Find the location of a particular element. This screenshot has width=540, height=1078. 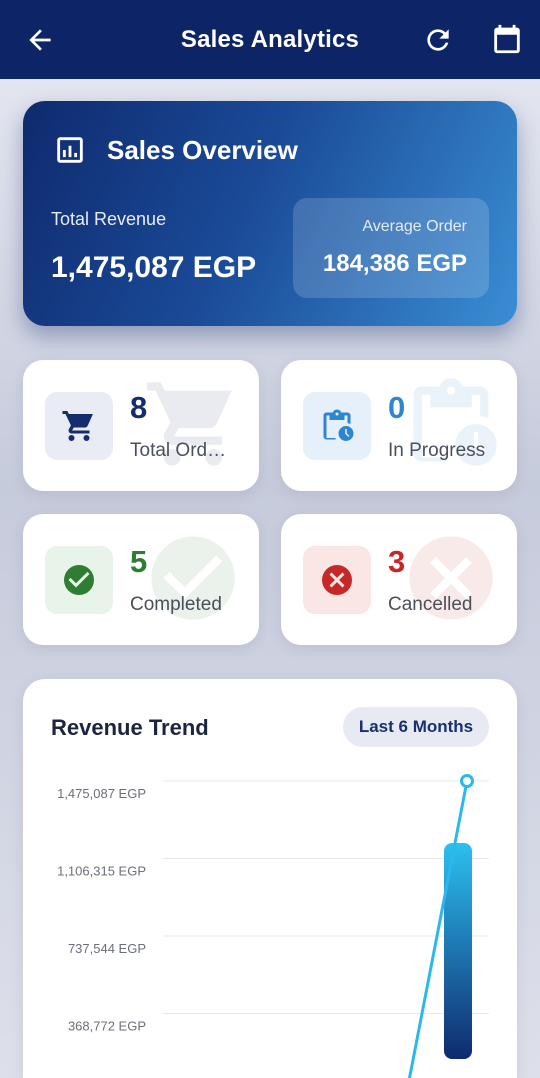

total-revenue-label: Total Revenue is located at coordinates (109, 219).